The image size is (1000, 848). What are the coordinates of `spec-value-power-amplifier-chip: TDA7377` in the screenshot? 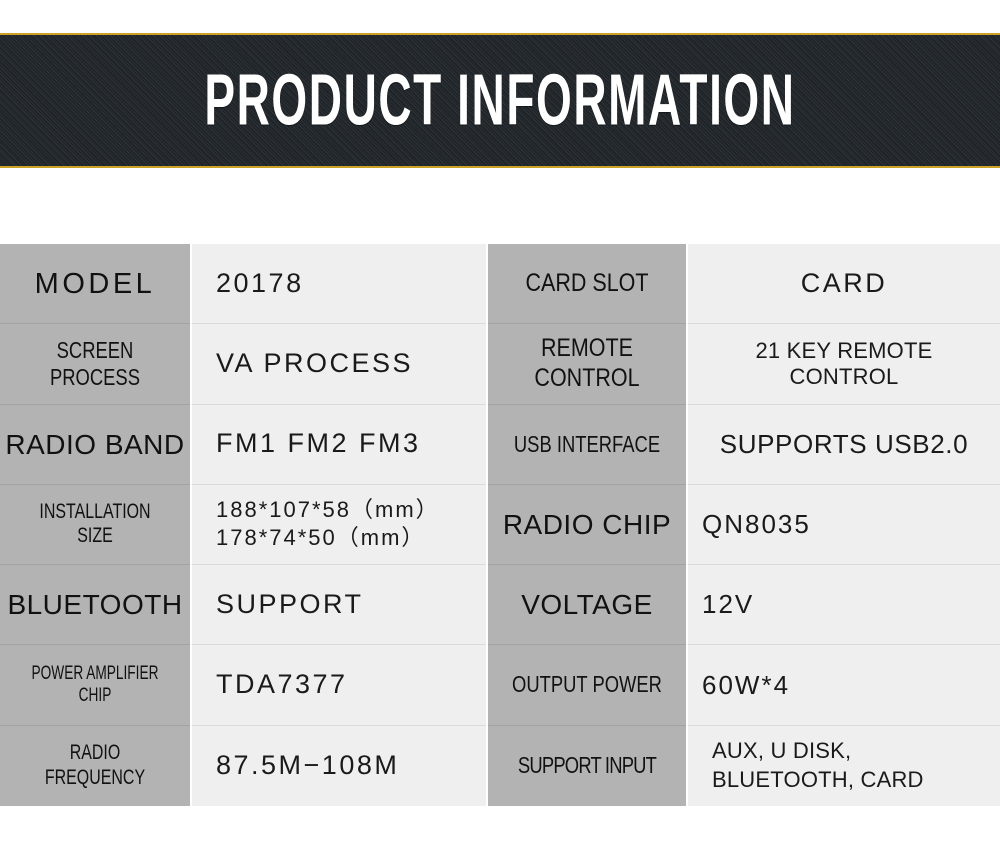 It's located at (339, 685).